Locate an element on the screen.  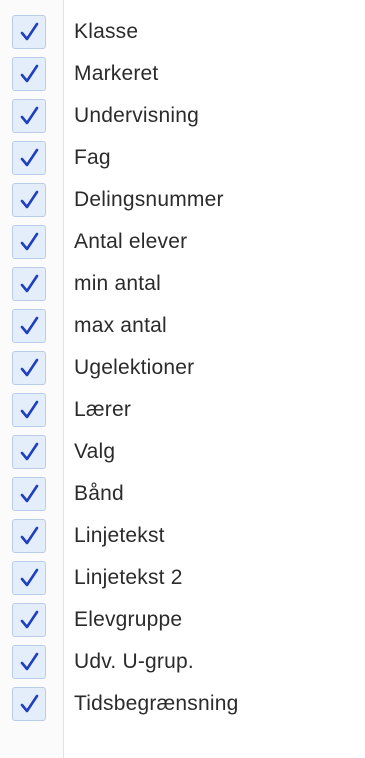
list-item: Lærer is located at coordinates (182, 410).